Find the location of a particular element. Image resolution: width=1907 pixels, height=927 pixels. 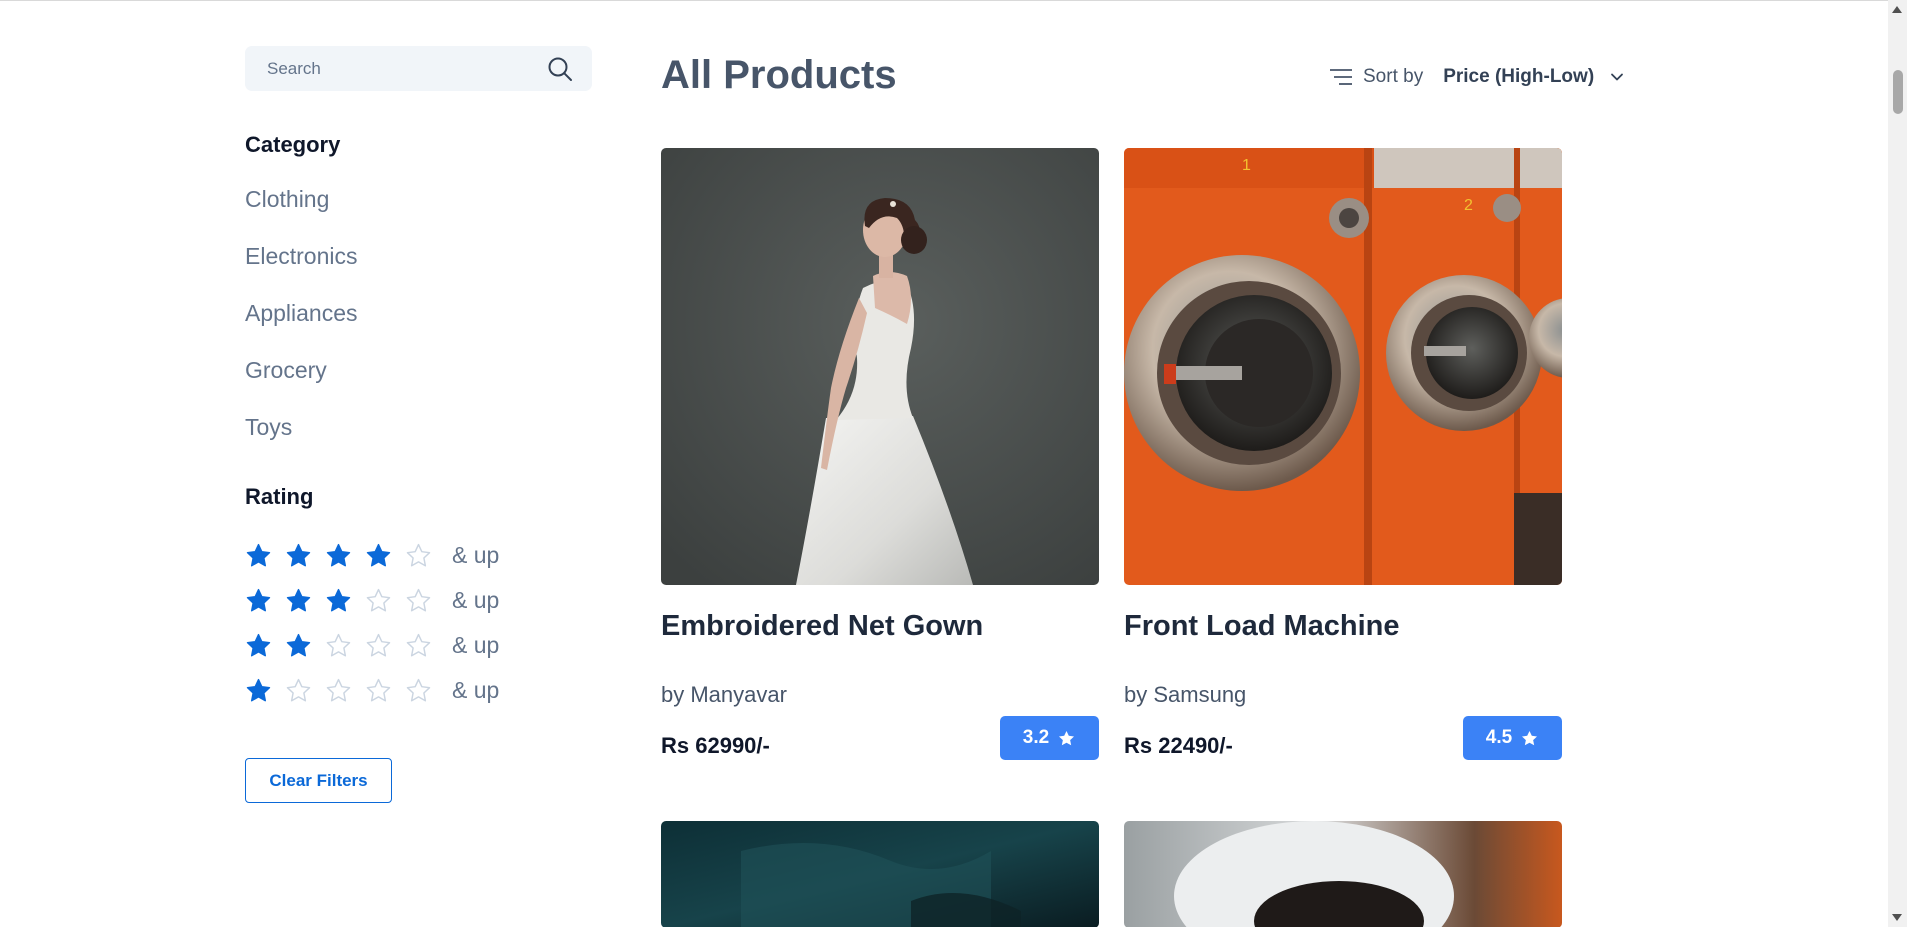

page-title: All Products is located at coordinates (779, 75).